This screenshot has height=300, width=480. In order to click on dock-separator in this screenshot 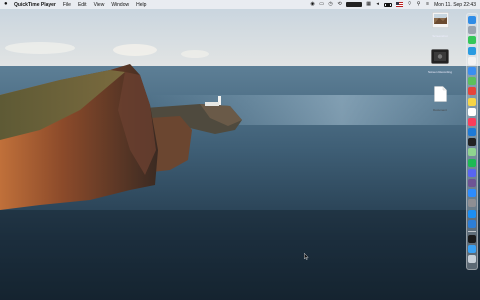, I will do `click(472, 231)`.